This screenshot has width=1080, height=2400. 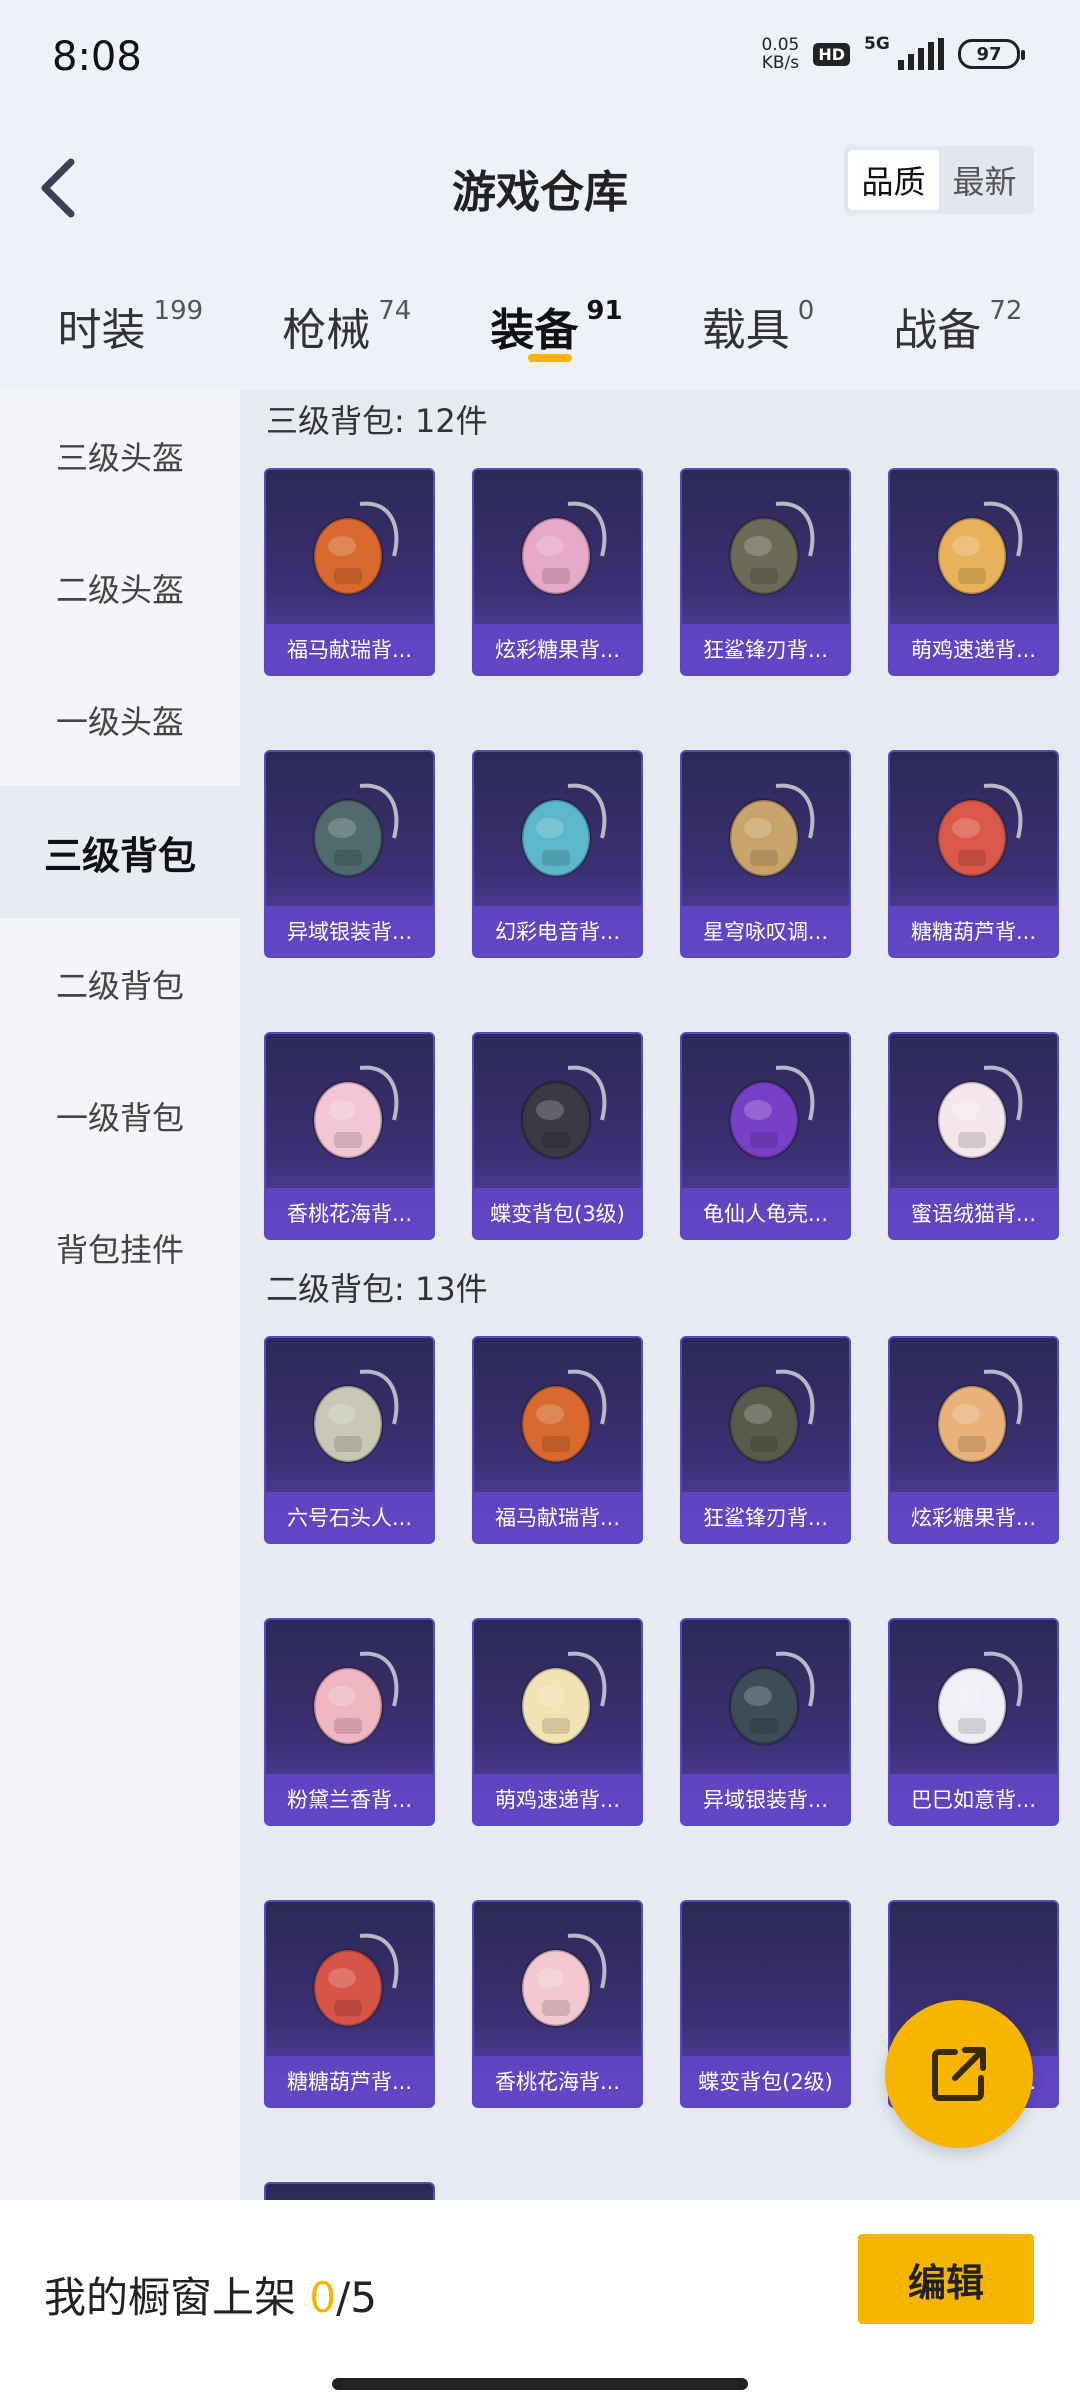 I want to click on edit-button: 编辑, so click(x=946, y=2279).